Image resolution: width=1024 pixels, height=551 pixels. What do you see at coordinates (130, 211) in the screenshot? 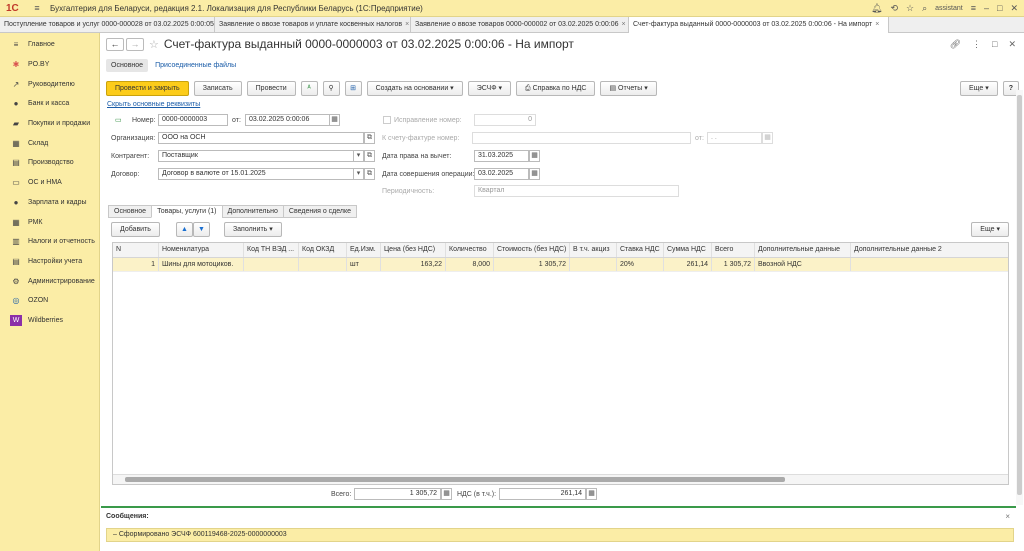
I see `tab-main: Основное` at bounding box center [130, 211].